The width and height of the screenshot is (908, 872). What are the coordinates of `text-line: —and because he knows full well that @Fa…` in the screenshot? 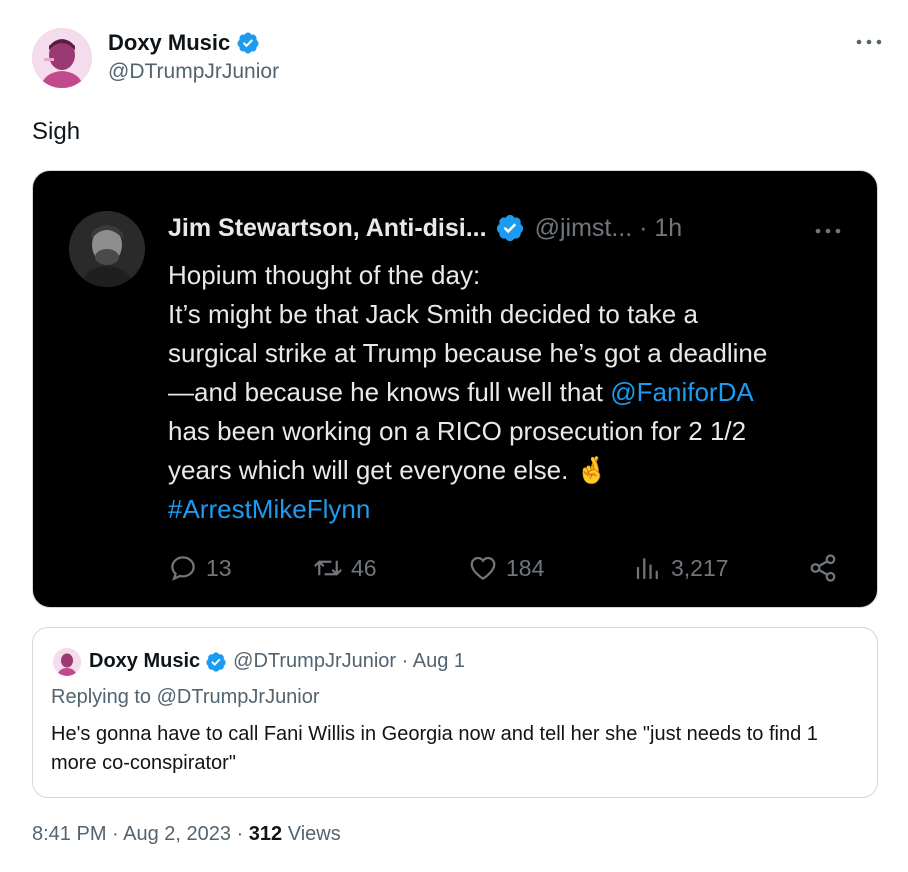 It's located at (513, 392).